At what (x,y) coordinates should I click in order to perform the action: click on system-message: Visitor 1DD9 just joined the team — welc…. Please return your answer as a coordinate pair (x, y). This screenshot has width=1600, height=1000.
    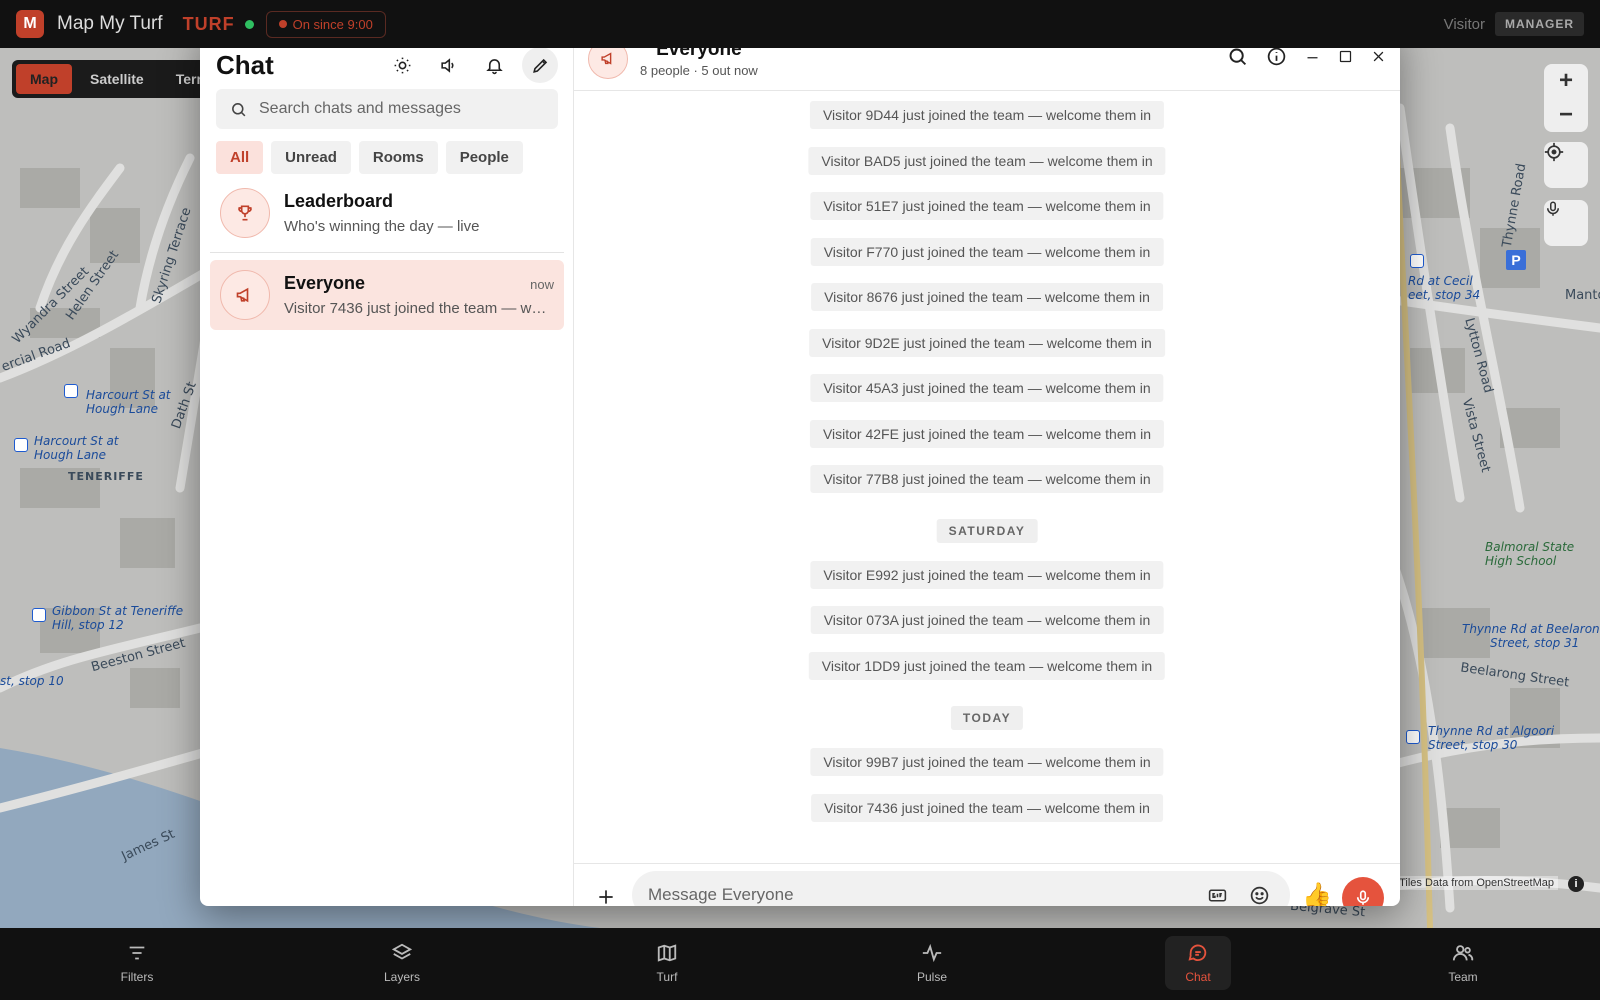
    Looking at the image, I should click on (987, 666).